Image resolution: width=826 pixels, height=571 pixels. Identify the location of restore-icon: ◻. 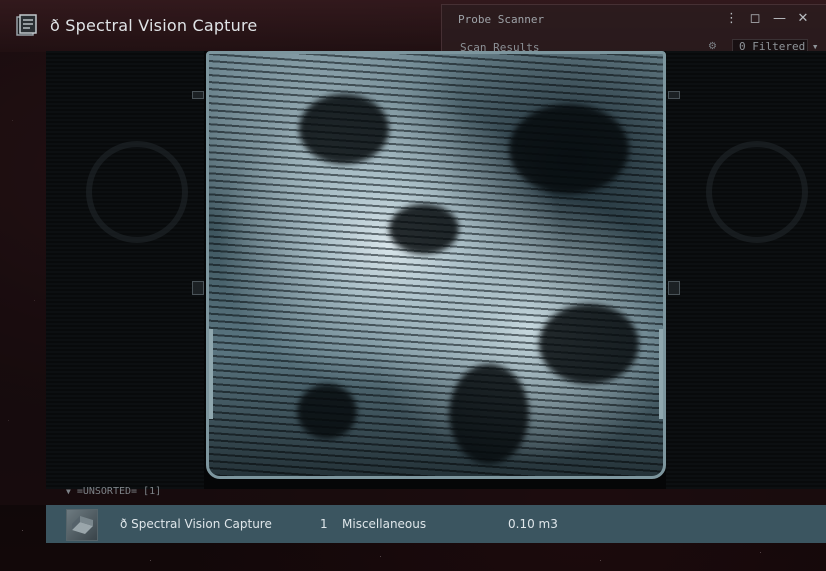
(755, 18).